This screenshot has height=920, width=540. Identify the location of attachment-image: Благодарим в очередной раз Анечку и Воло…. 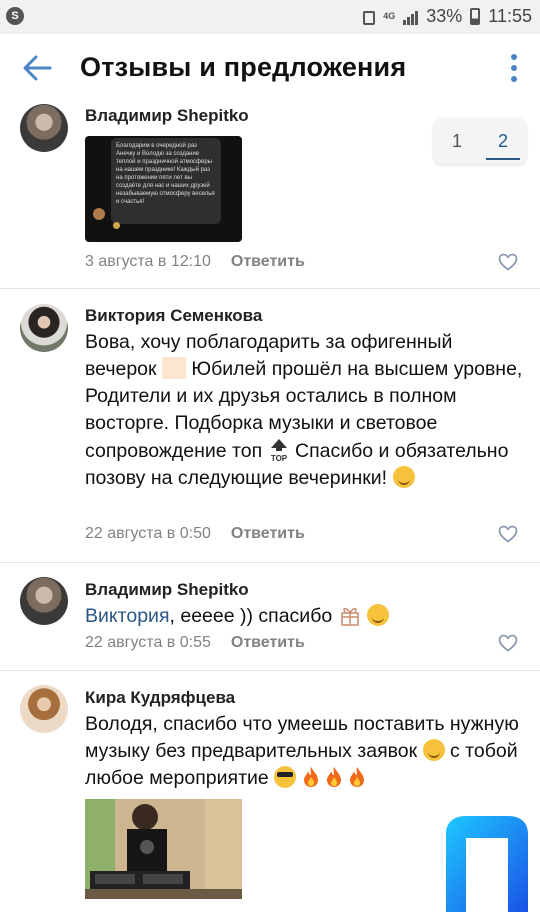
(163, 189).